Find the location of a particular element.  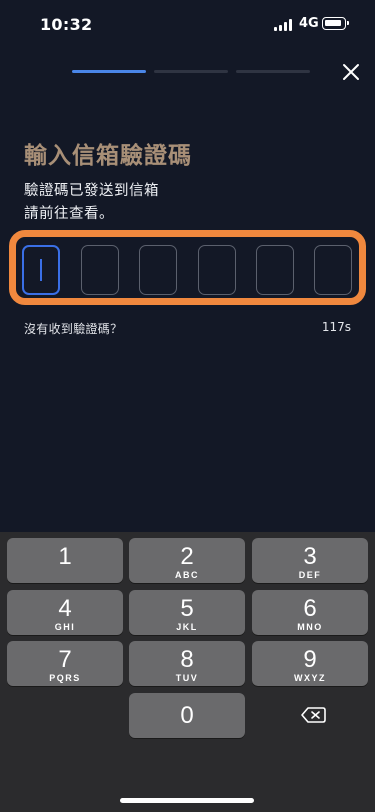

key-6-letters: MNO is located at coordinates (310, 627).